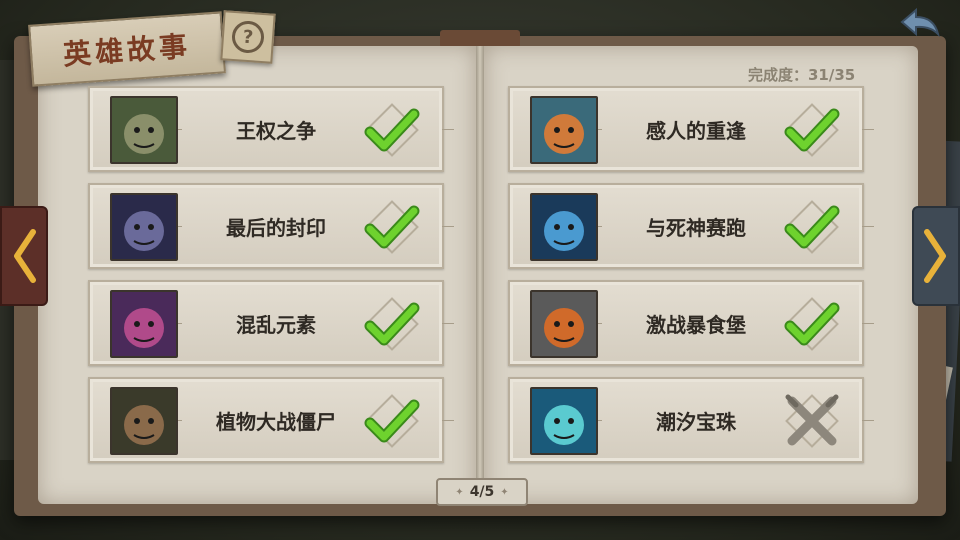 Image resolution: width=960 pixels, height=540 pixels. I want to click on back-arrow-icon, so click(920, 22).